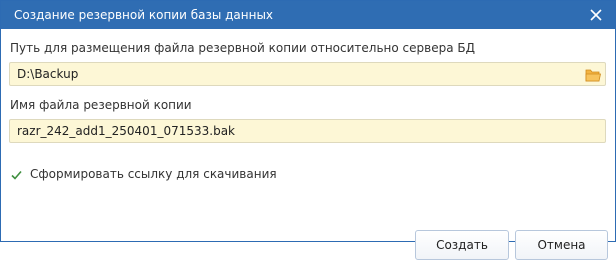  Describe the element at coordinates (462, 245) in the screenshot. I see `create-button: Создать` at that location.